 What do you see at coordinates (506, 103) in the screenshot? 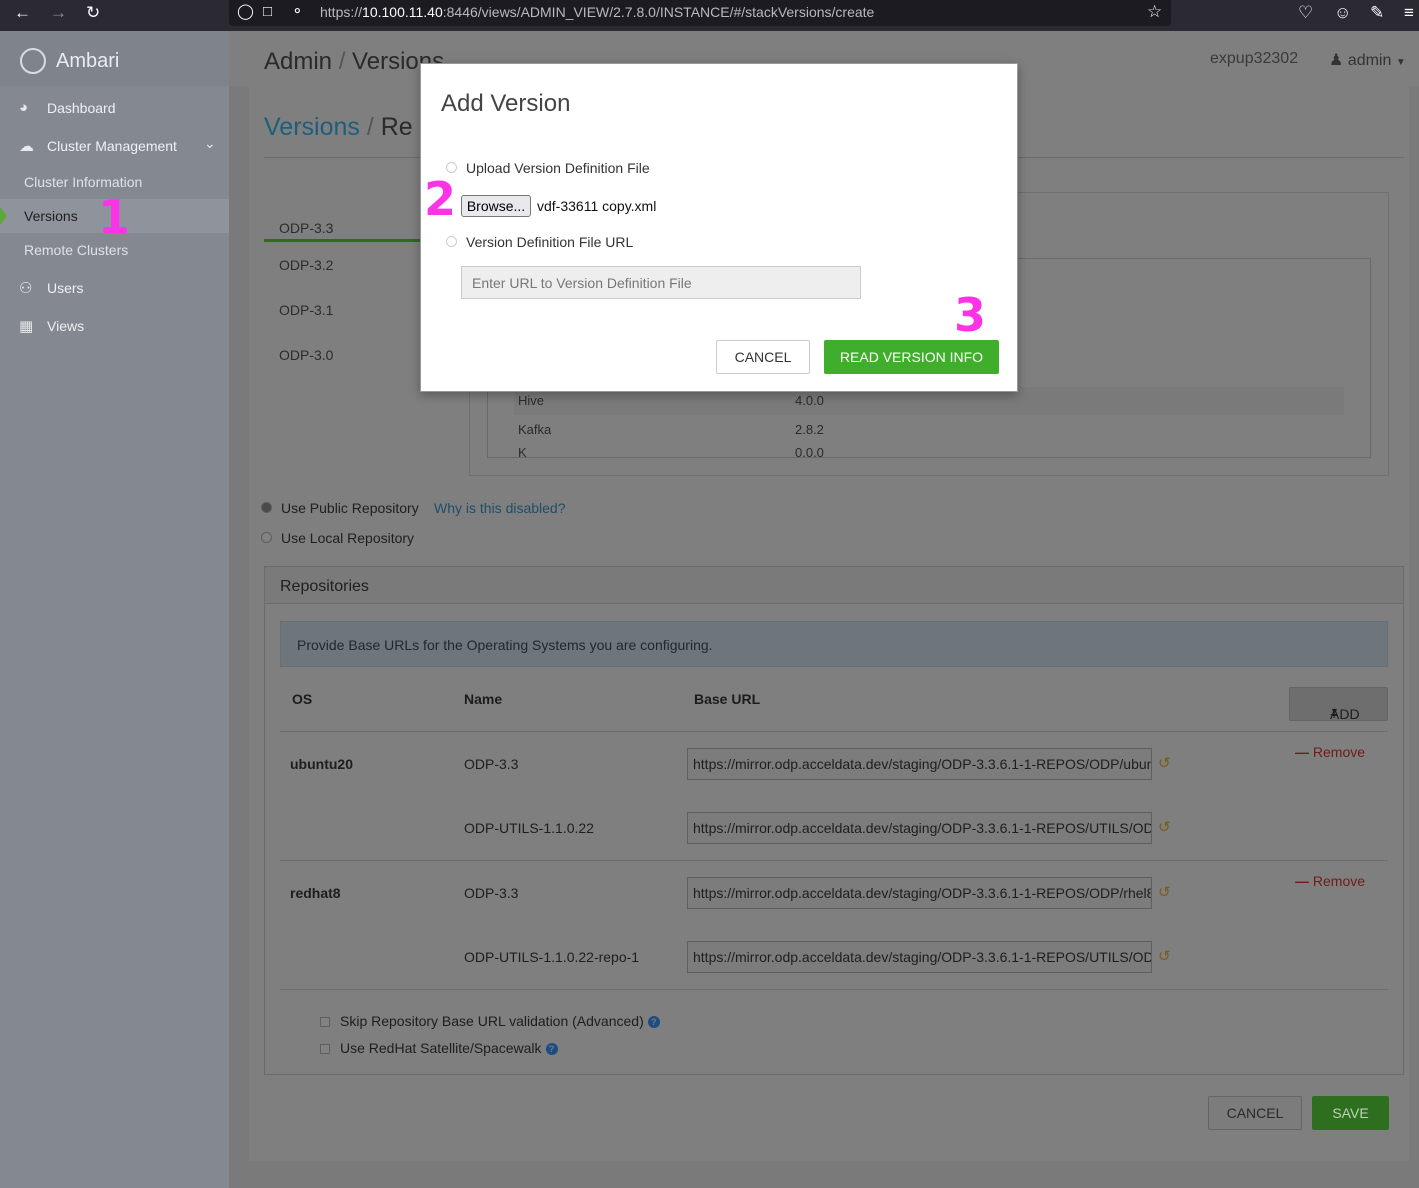
I see `modal-title: Add Version` at bounding box center [506, 103].